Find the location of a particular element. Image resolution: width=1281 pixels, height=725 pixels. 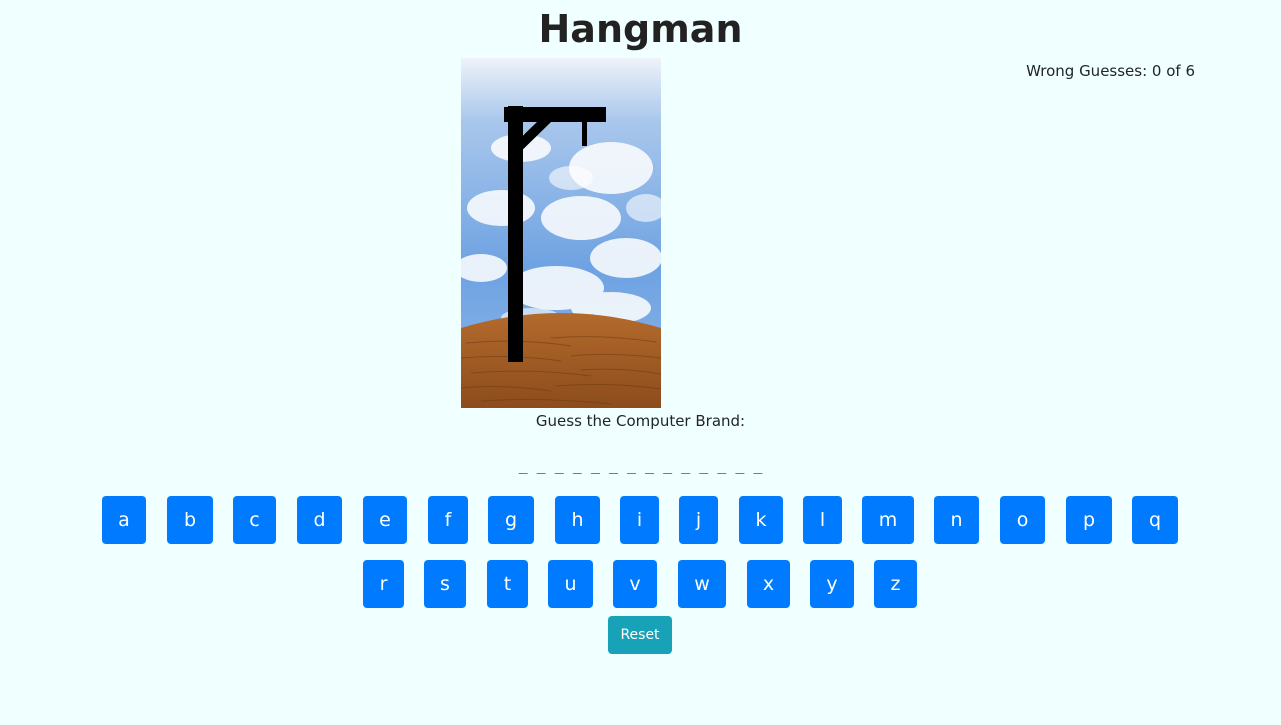

letter-button-r: r is located at coordinates (383, 584).